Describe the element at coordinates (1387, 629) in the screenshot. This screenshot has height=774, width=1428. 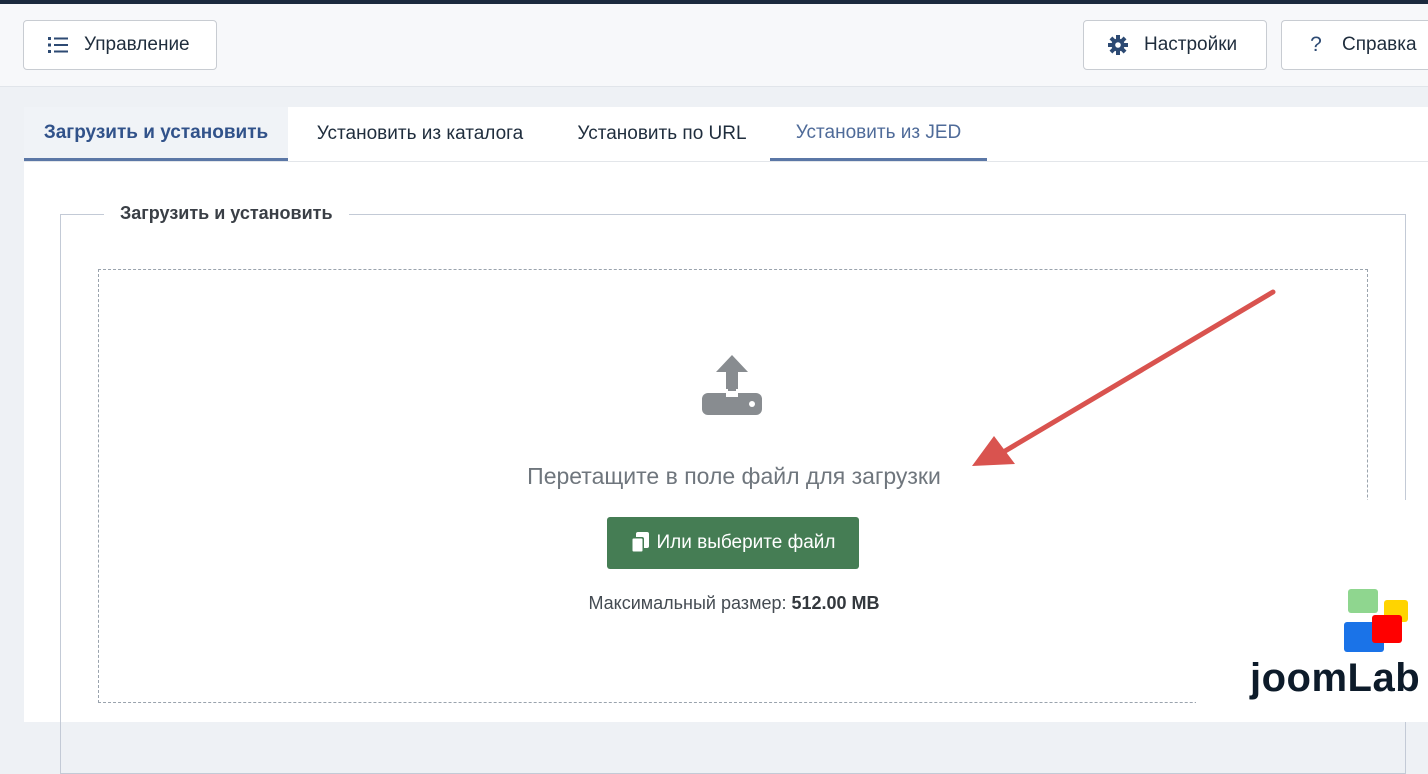
I see `logo-square-red` at that location.